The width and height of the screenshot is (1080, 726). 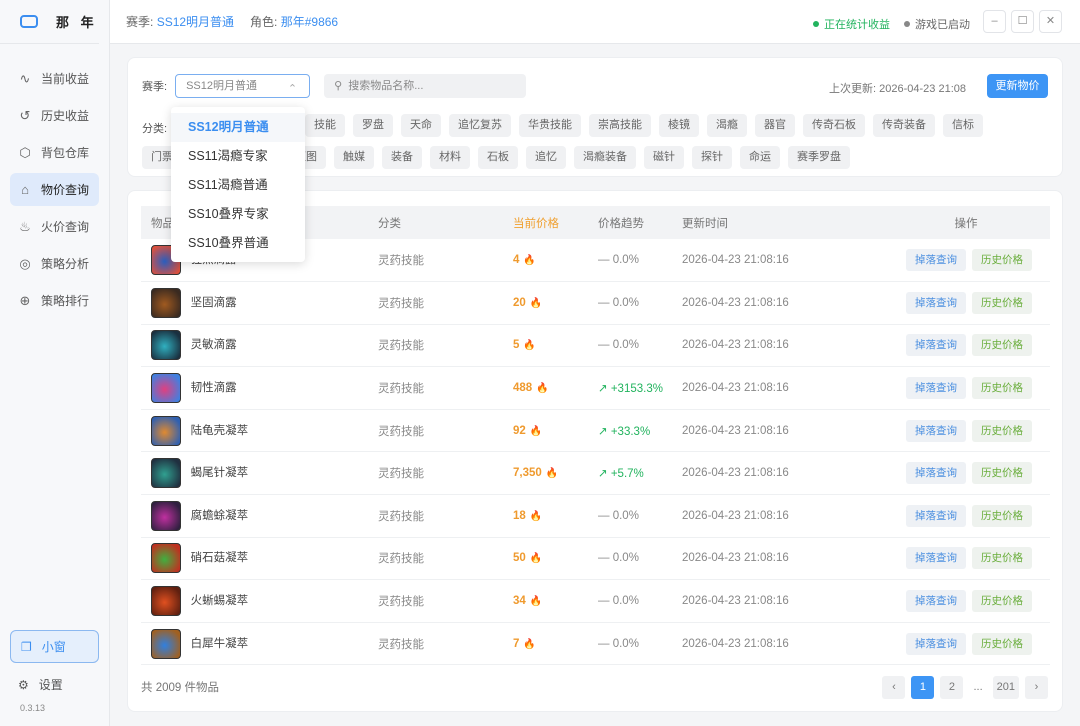 I want to click on category-tag: 传奇装备, so click(x=904, y=125).